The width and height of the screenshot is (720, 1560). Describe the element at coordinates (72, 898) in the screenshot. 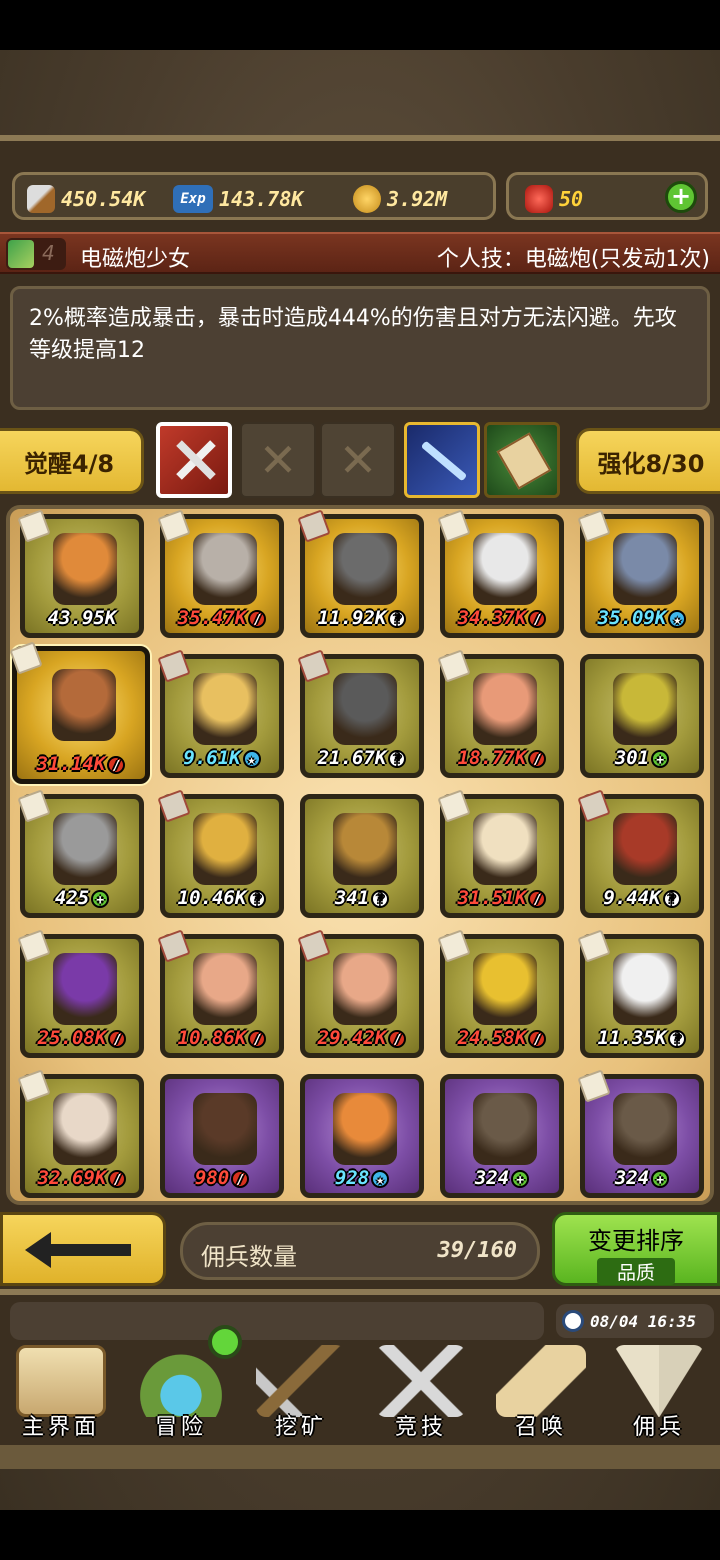

I see `power-value: 425` at that location.